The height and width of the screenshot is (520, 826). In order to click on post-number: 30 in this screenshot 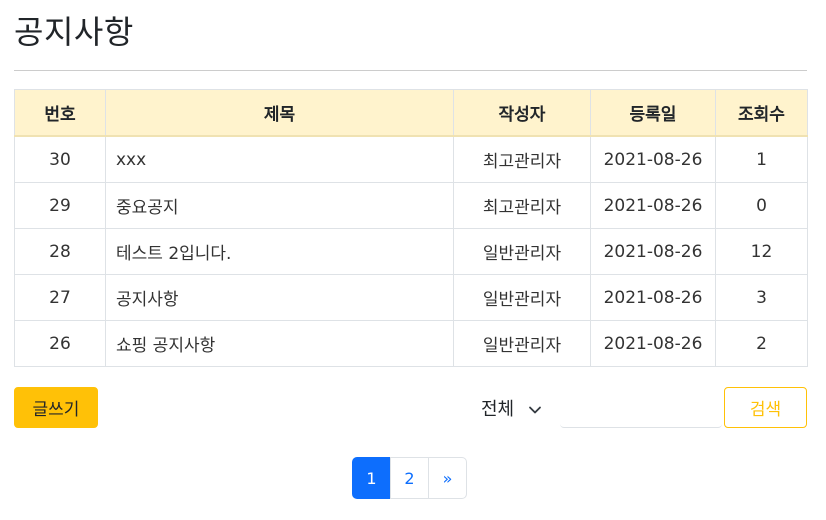, I will do `click(60, 159)`.